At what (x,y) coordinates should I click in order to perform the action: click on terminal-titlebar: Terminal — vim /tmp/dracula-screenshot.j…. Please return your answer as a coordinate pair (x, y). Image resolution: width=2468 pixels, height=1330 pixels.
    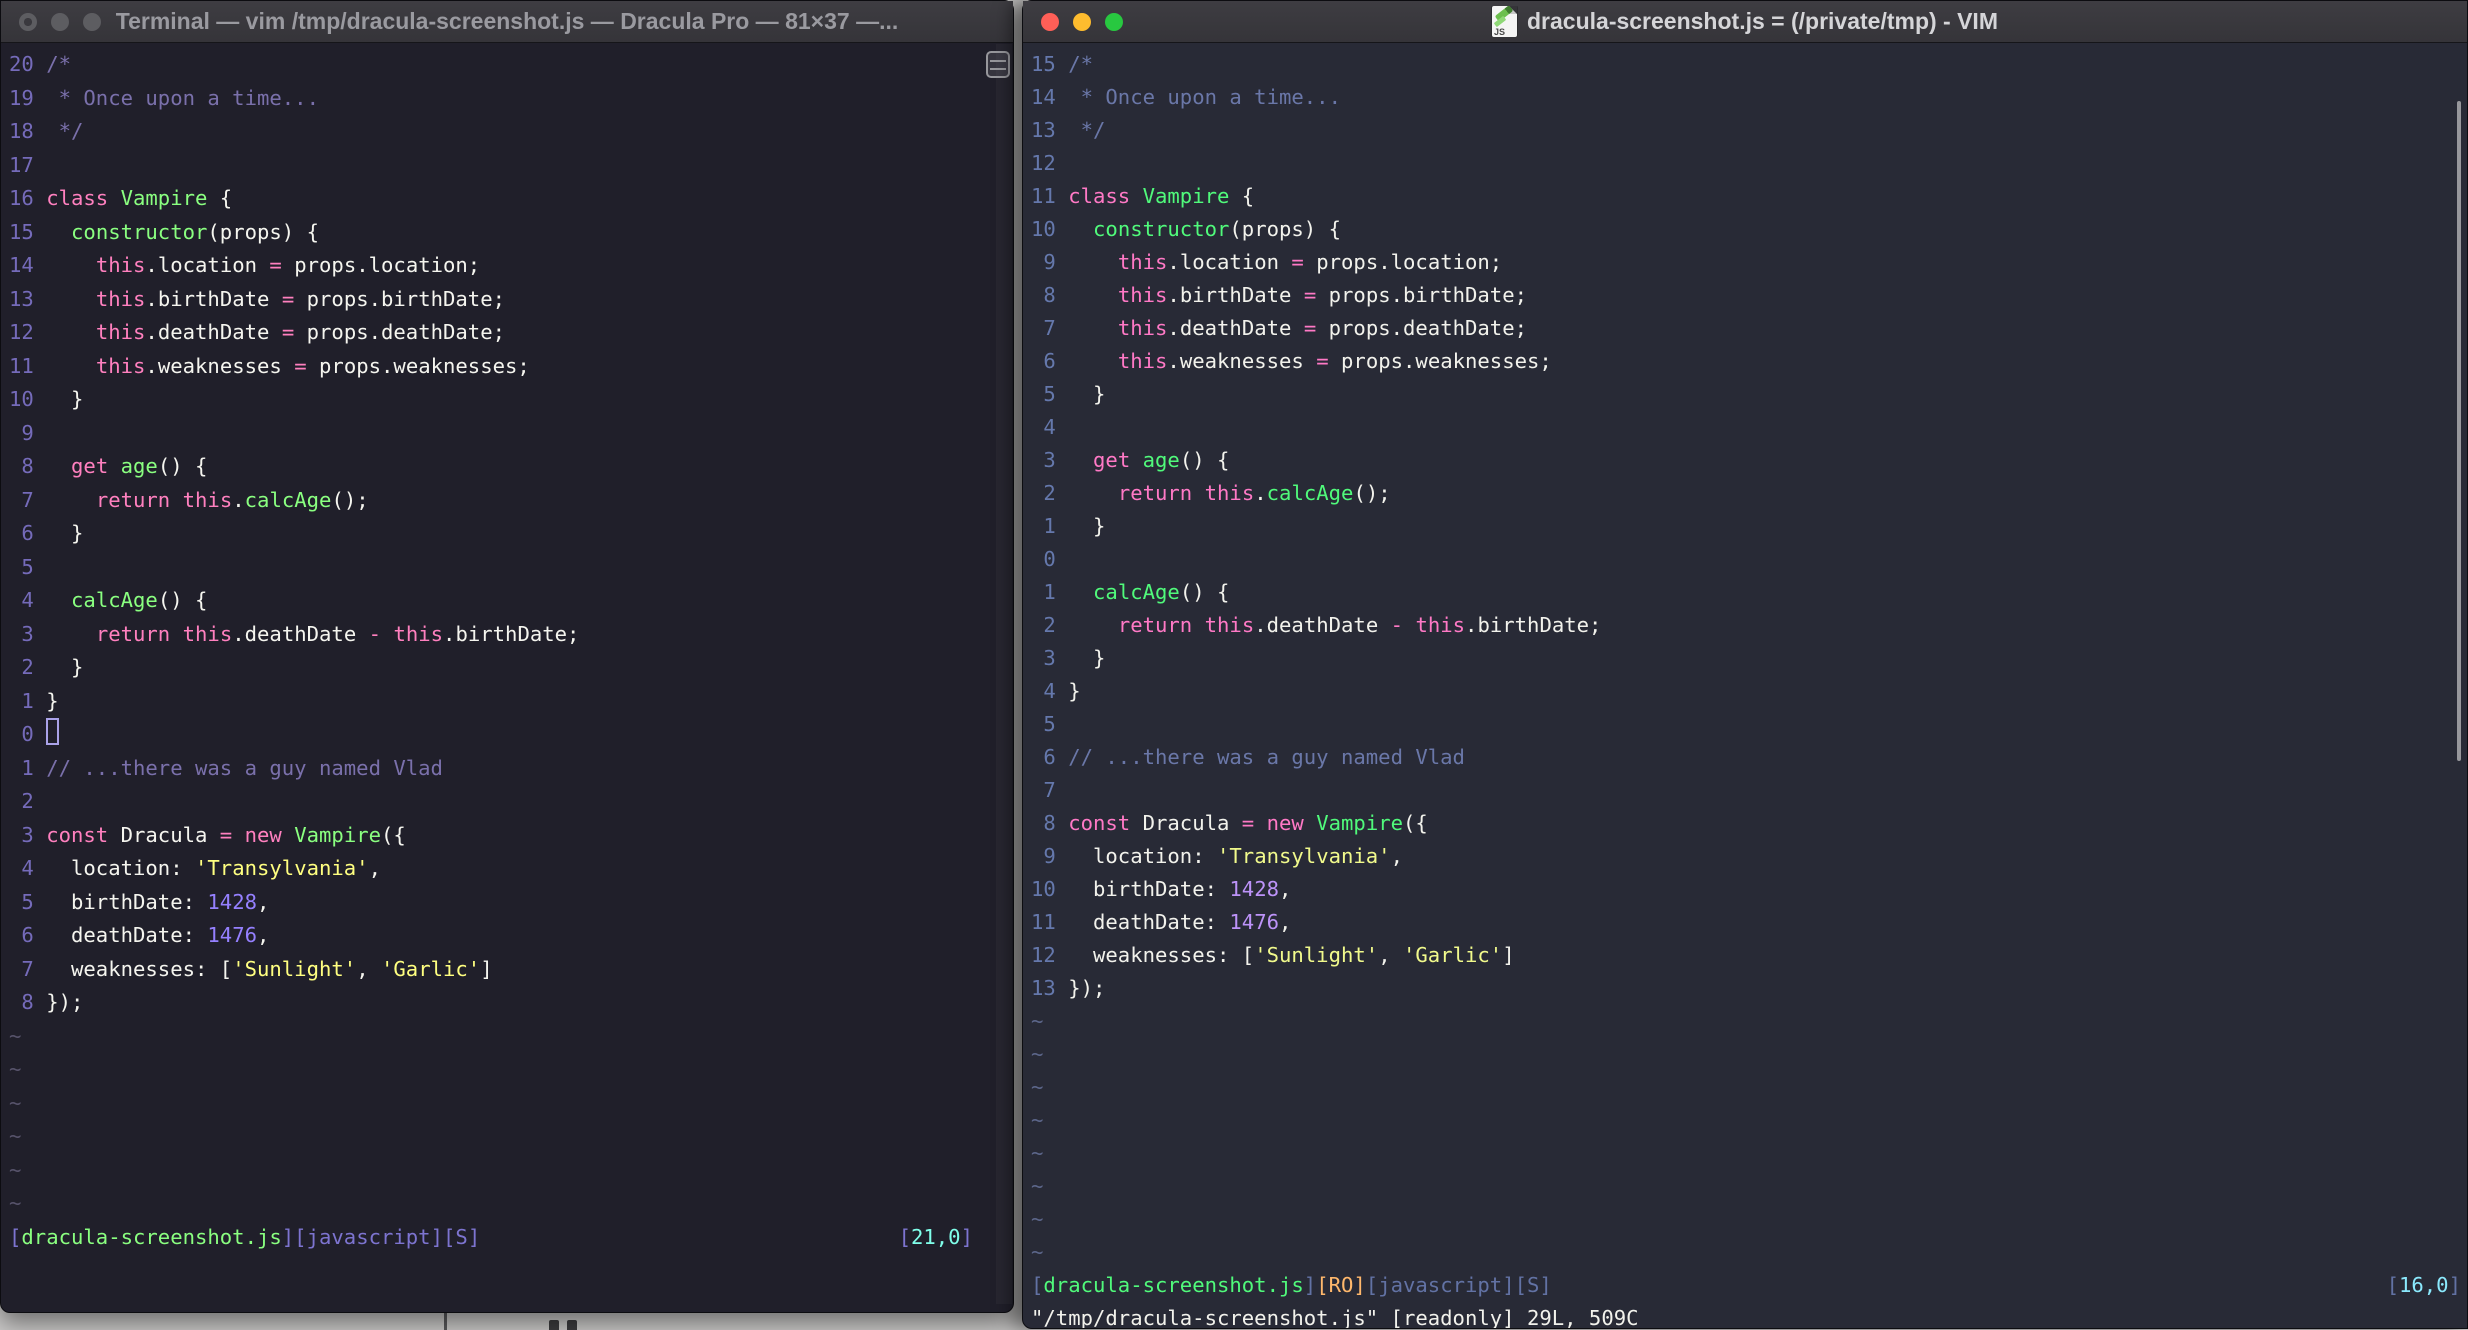
    Looking at the image, I should click on (507, 22).